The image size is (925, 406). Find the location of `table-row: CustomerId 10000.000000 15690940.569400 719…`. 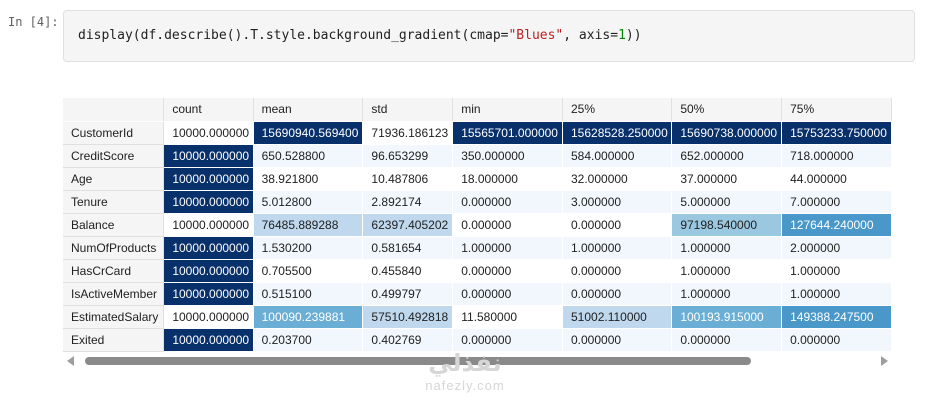

table-row: CustomerId 10000.000000 15690940.569400 719… is located at coordinates (477, 133).